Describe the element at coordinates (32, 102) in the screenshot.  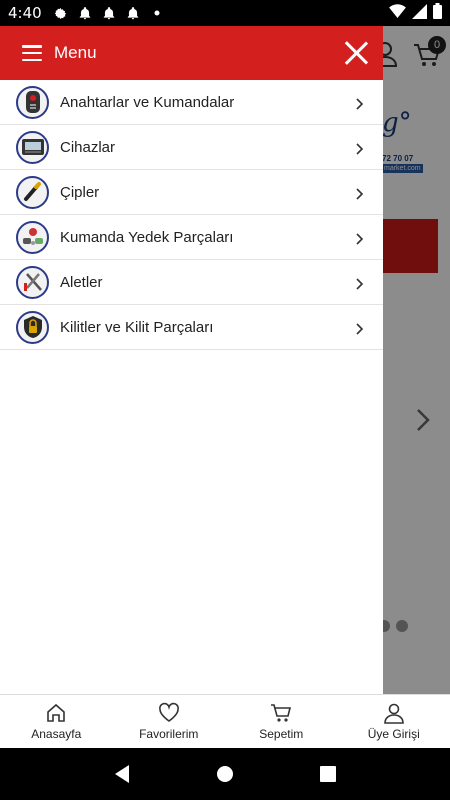
I see `car-key-icon` at that location.